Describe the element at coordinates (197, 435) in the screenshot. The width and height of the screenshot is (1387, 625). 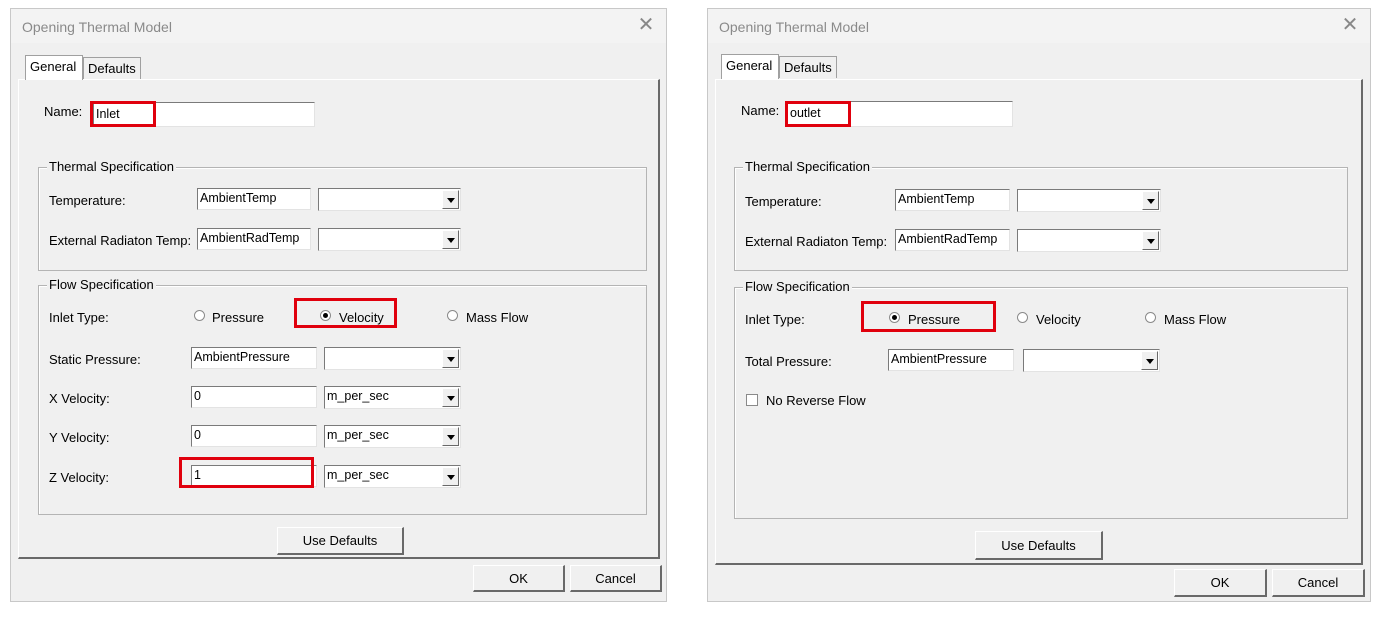
I see `left-yvel-value: 0` at that location.